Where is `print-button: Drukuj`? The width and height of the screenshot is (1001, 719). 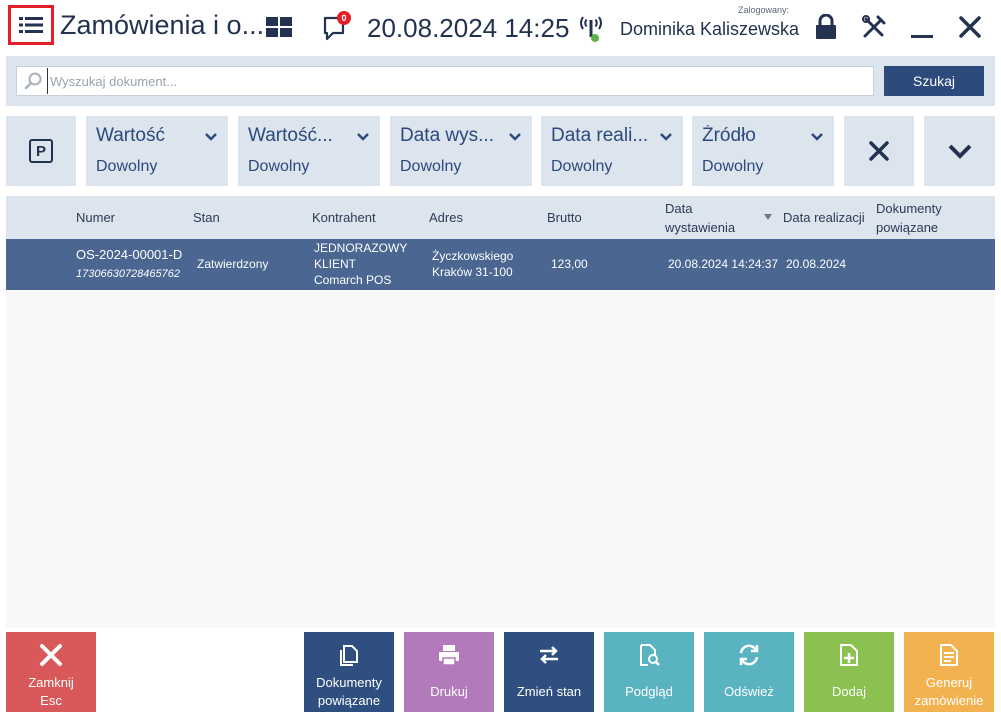 print-button: Drukuj is located at coordinates (449, 672).